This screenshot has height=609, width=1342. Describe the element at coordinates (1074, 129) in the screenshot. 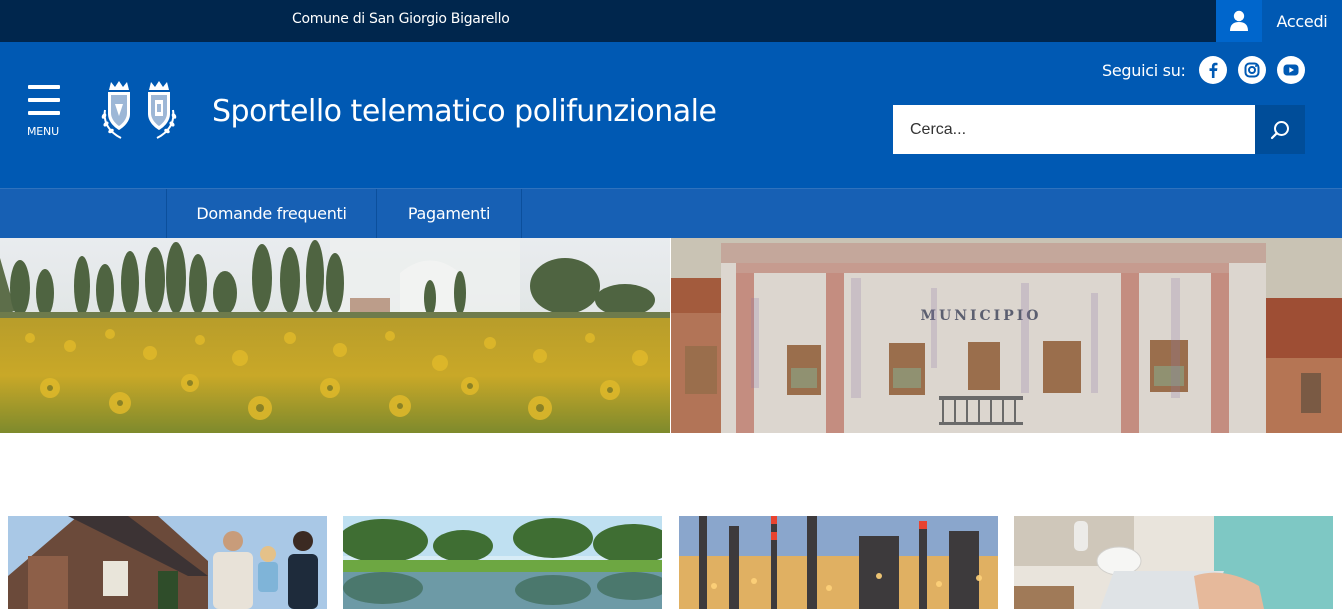

I see `search-input` at that location.